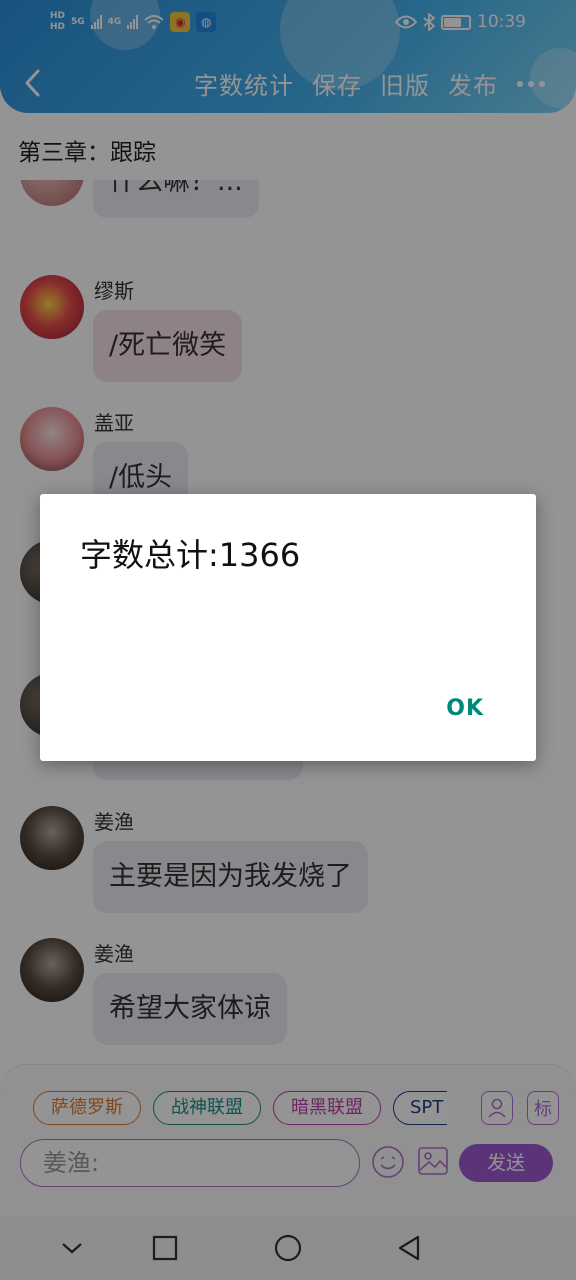  I want to click on ok-button: OK, so click(465, 708).